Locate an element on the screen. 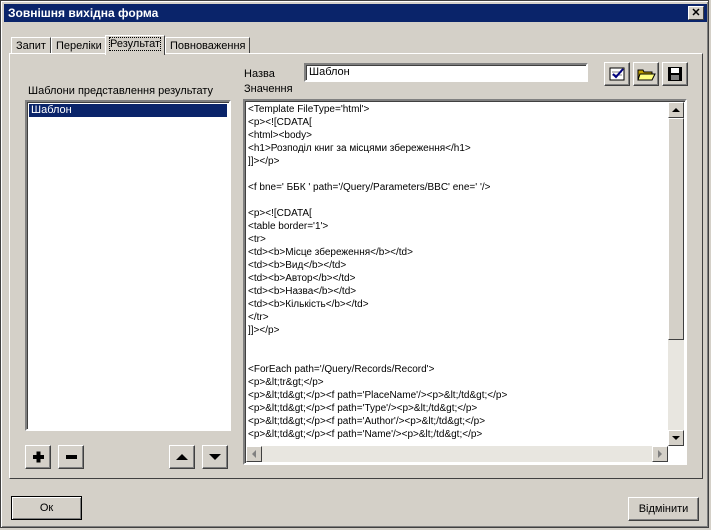  ok-button: Ок is located at coordinates (46, 508).